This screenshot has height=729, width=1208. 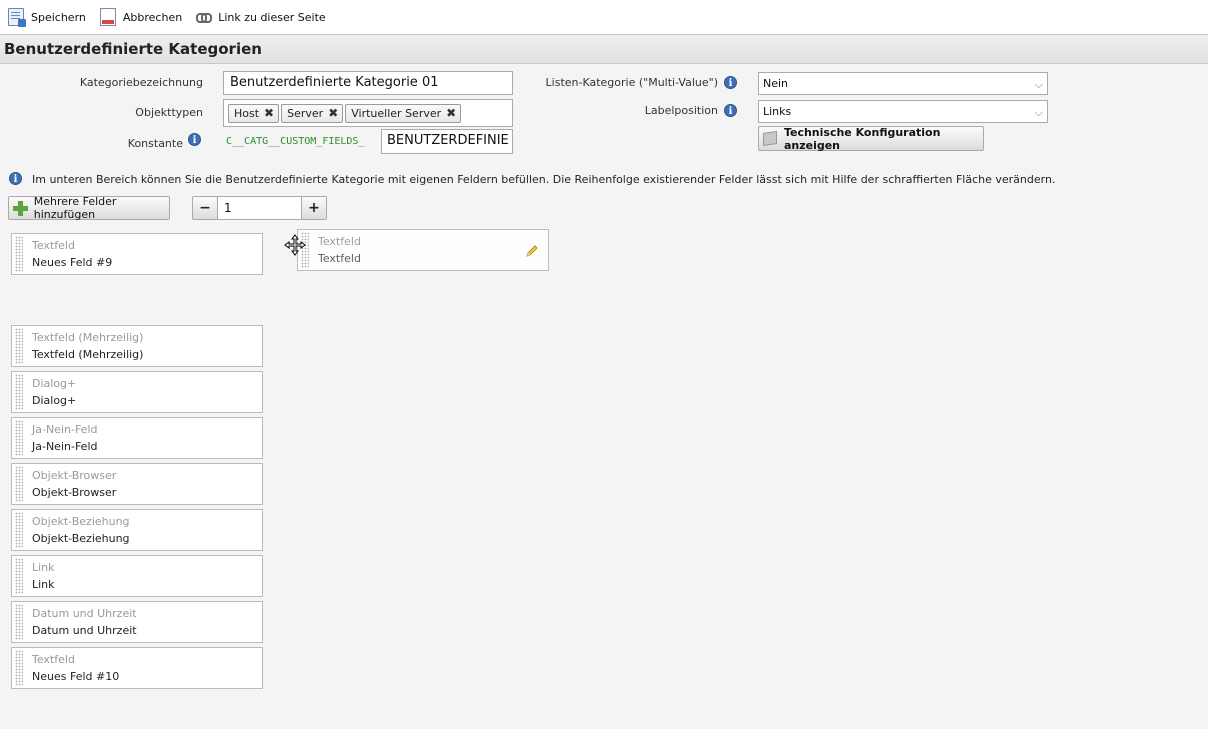 I want to click on field-name: Objekt-Browser, so click(x=74, y=492).